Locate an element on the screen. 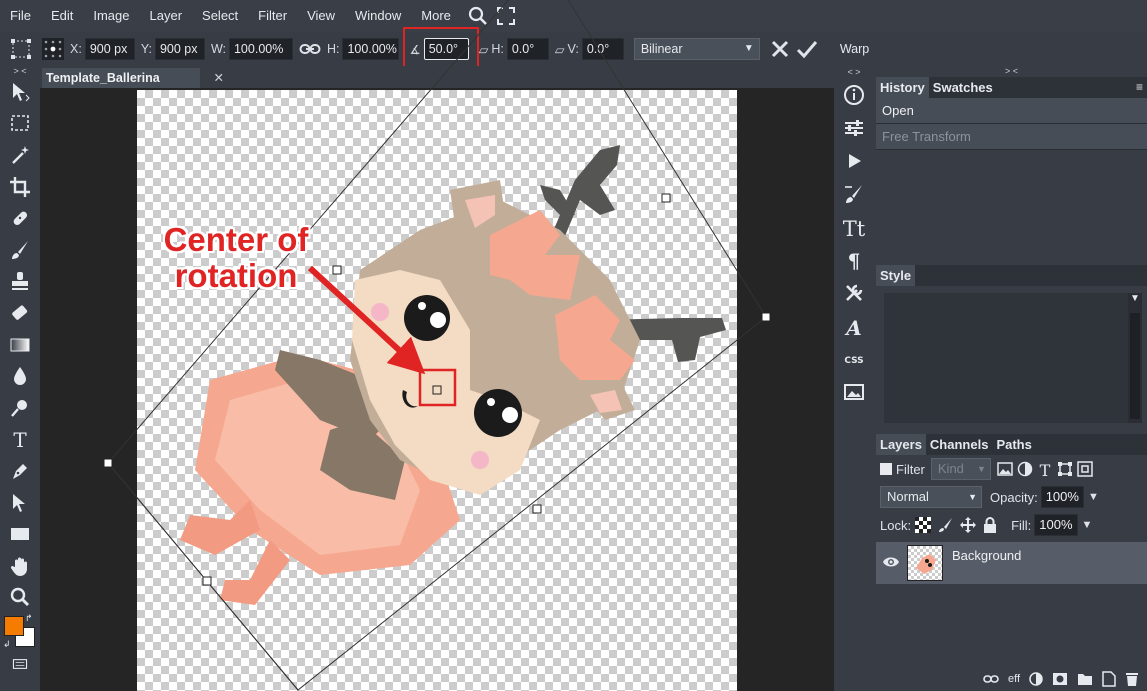 The width and height of the screenshot is (1147, 691). interpolation-select: Bilinear ▼ is located at coordinates (696, 49).